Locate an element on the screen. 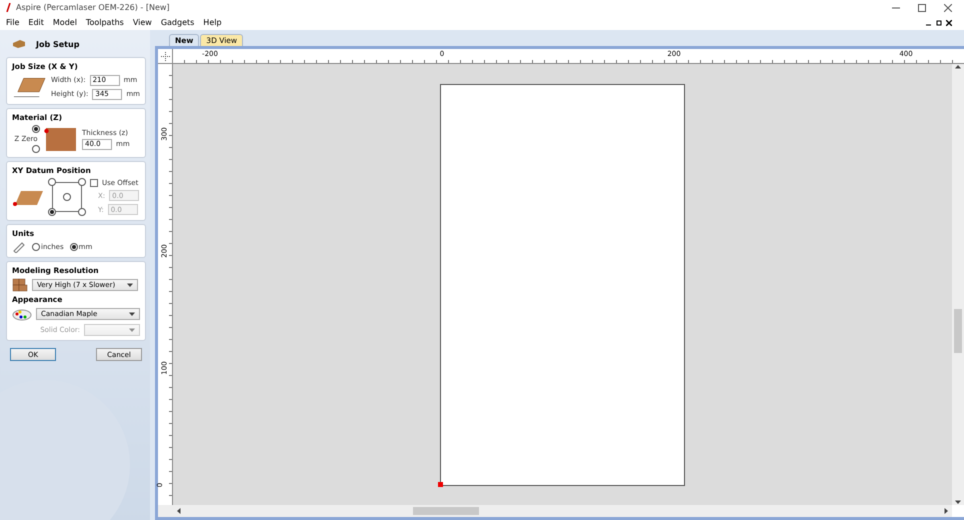 Image resolution: width=964 pixels, height=520 pixels. down-arrow-icon is located at coordinates (958, 502).